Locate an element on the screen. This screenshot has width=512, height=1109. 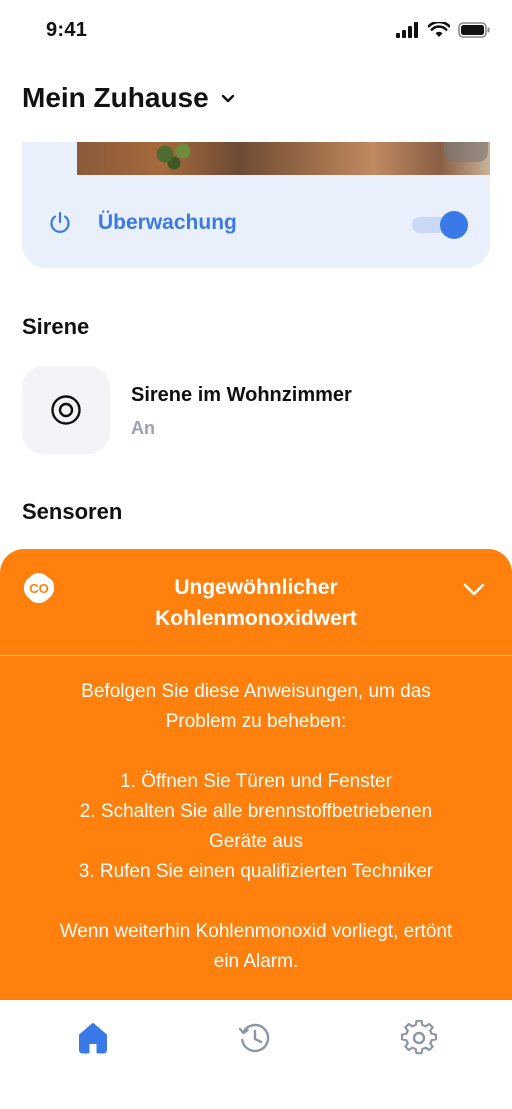
monitoring-label: Überwachung is located at coordinates (167, 222).